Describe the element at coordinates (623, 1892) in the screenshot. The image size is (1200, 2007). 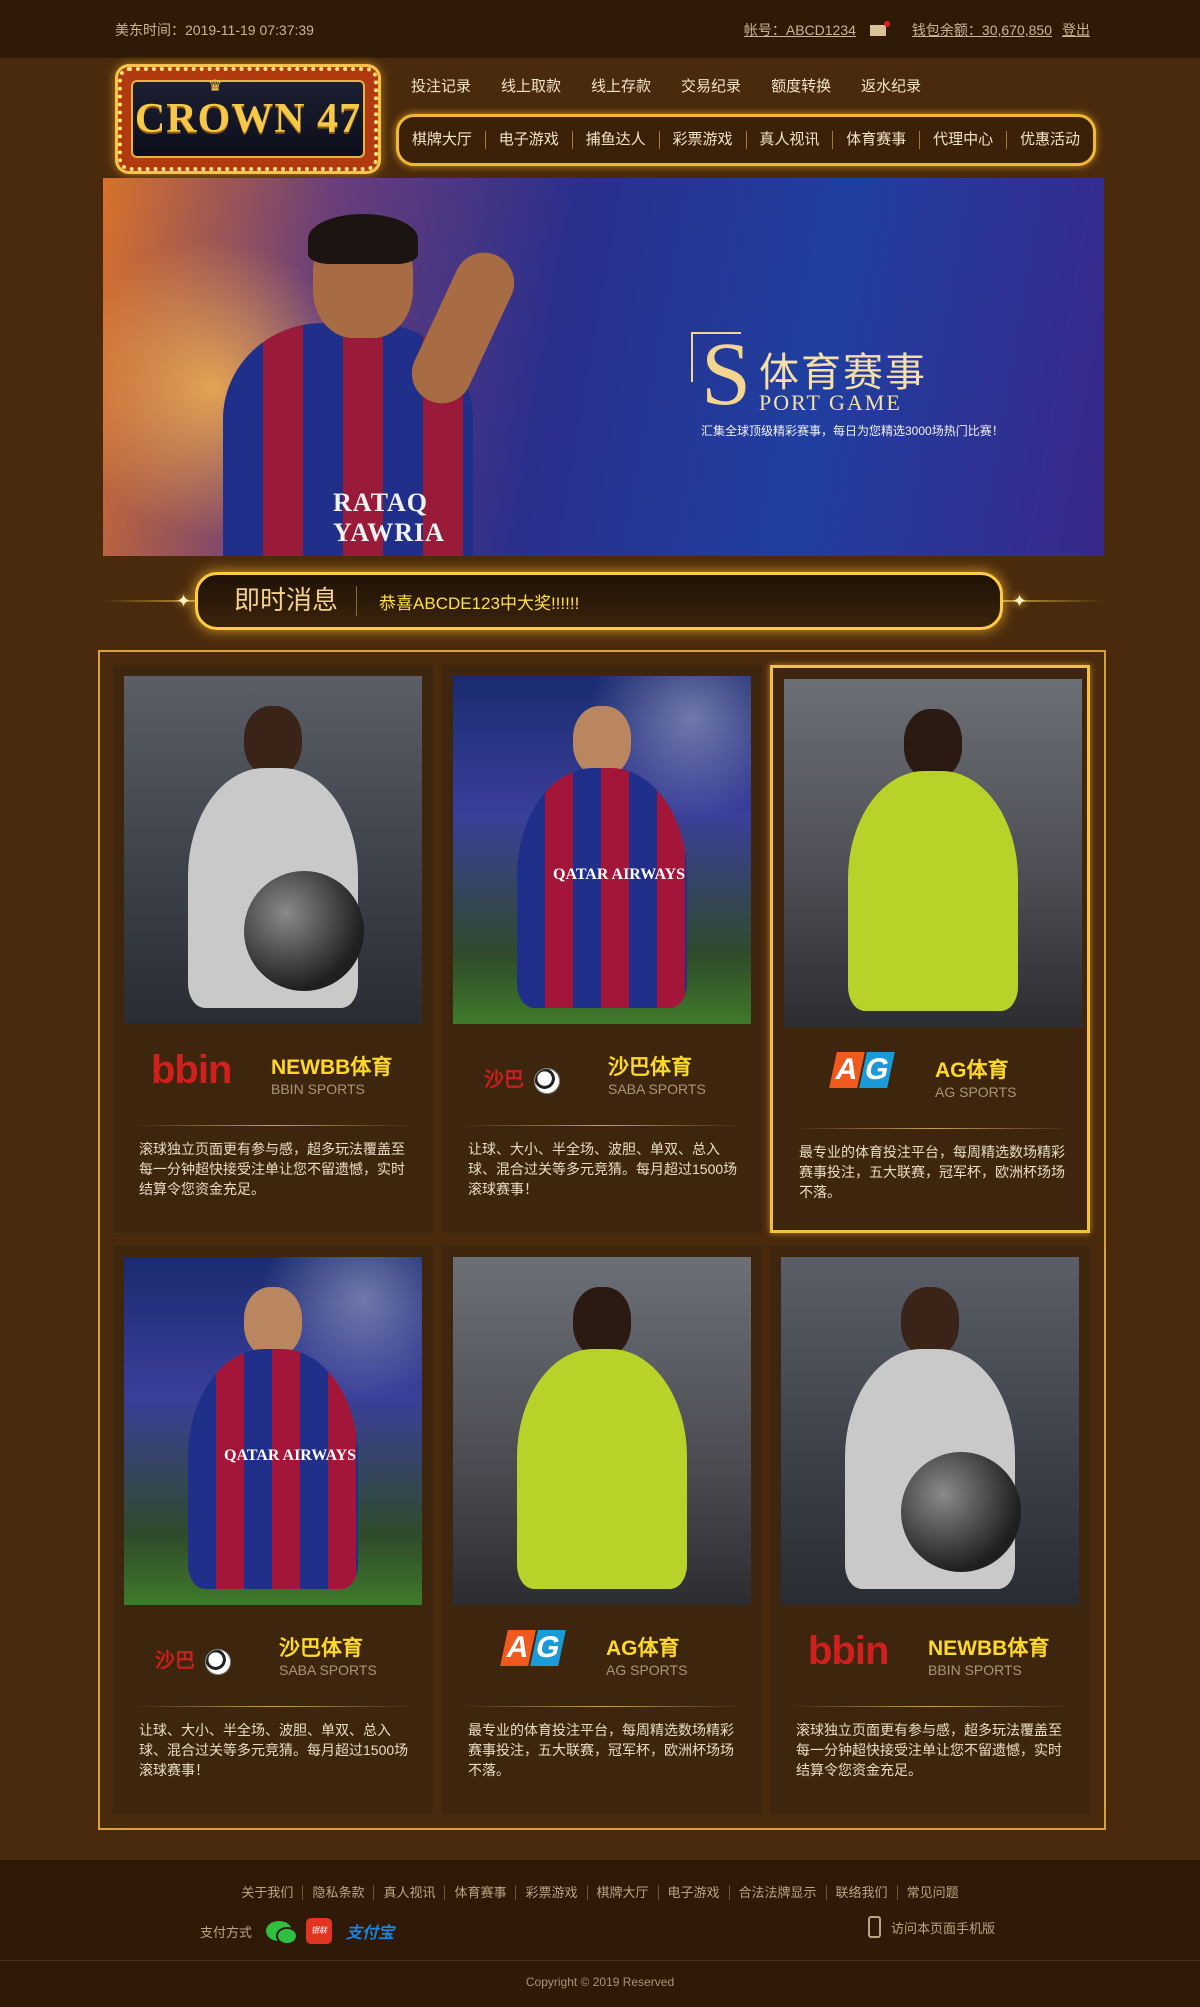
I see `footer-link-chess: 棋牌大厅` at that location.